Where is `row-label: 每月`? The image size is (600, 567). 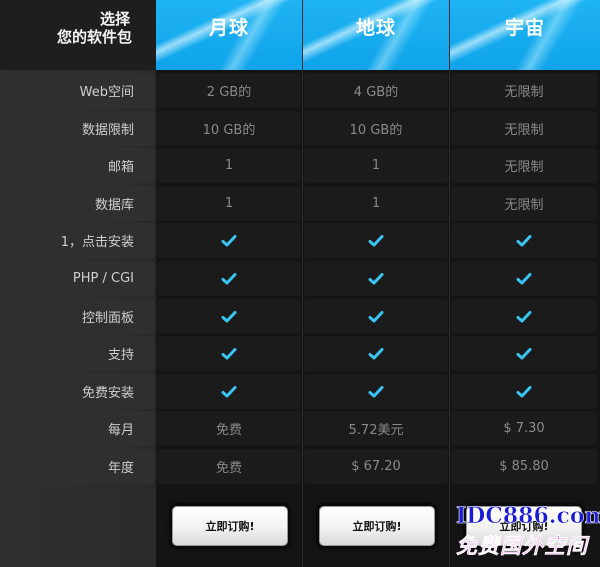 row-label: 每月 is located at coordinates (81, 428).